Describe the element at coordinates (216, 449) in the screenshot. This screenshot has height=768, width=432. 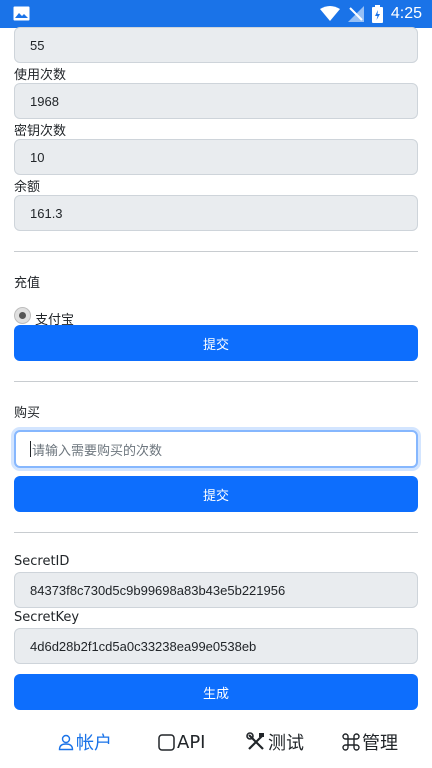
I see `purchase-count-input: 请输入需要购买的次数` at that location.